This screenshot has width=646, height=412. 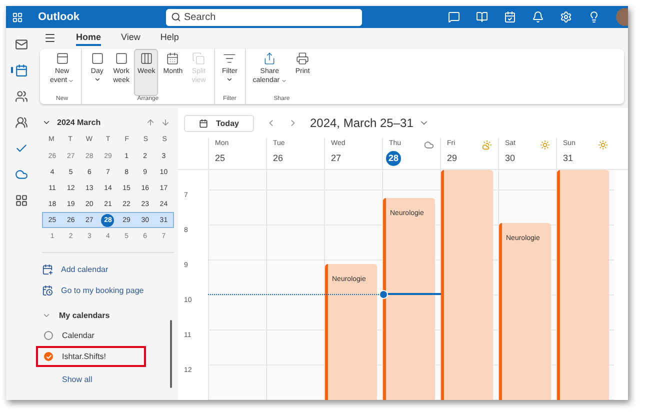 I want to click on lightbulb-icon, so click(x=594, y=17).